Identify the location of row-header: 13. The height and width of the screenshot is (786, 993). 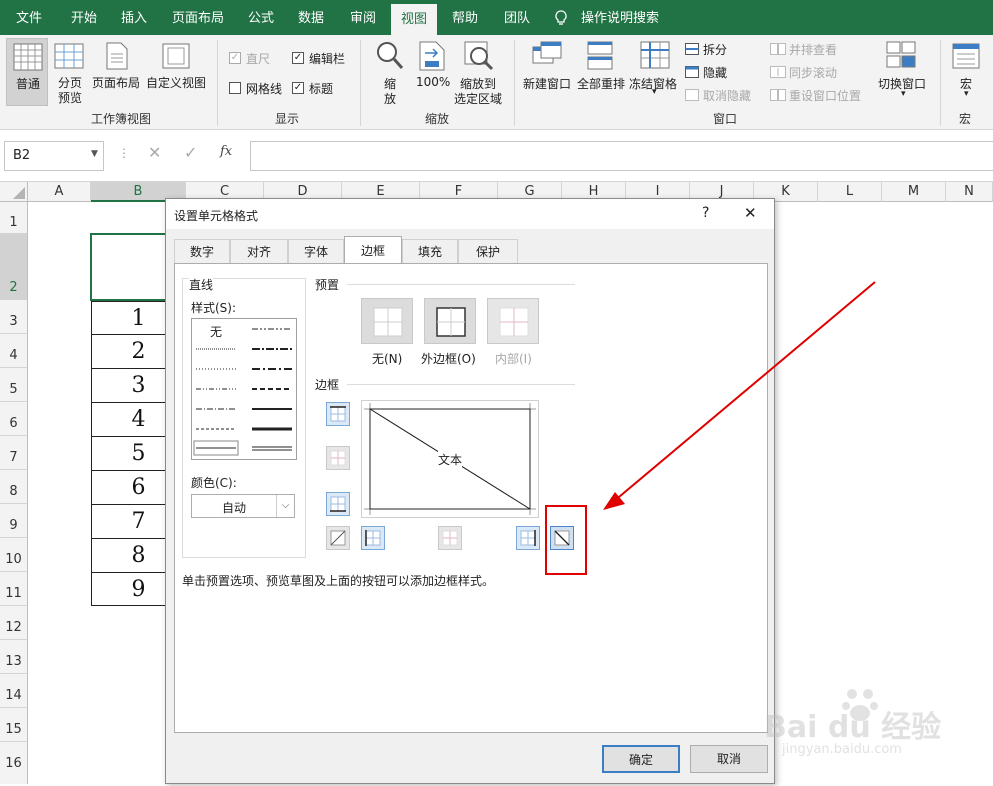
(14, 657).